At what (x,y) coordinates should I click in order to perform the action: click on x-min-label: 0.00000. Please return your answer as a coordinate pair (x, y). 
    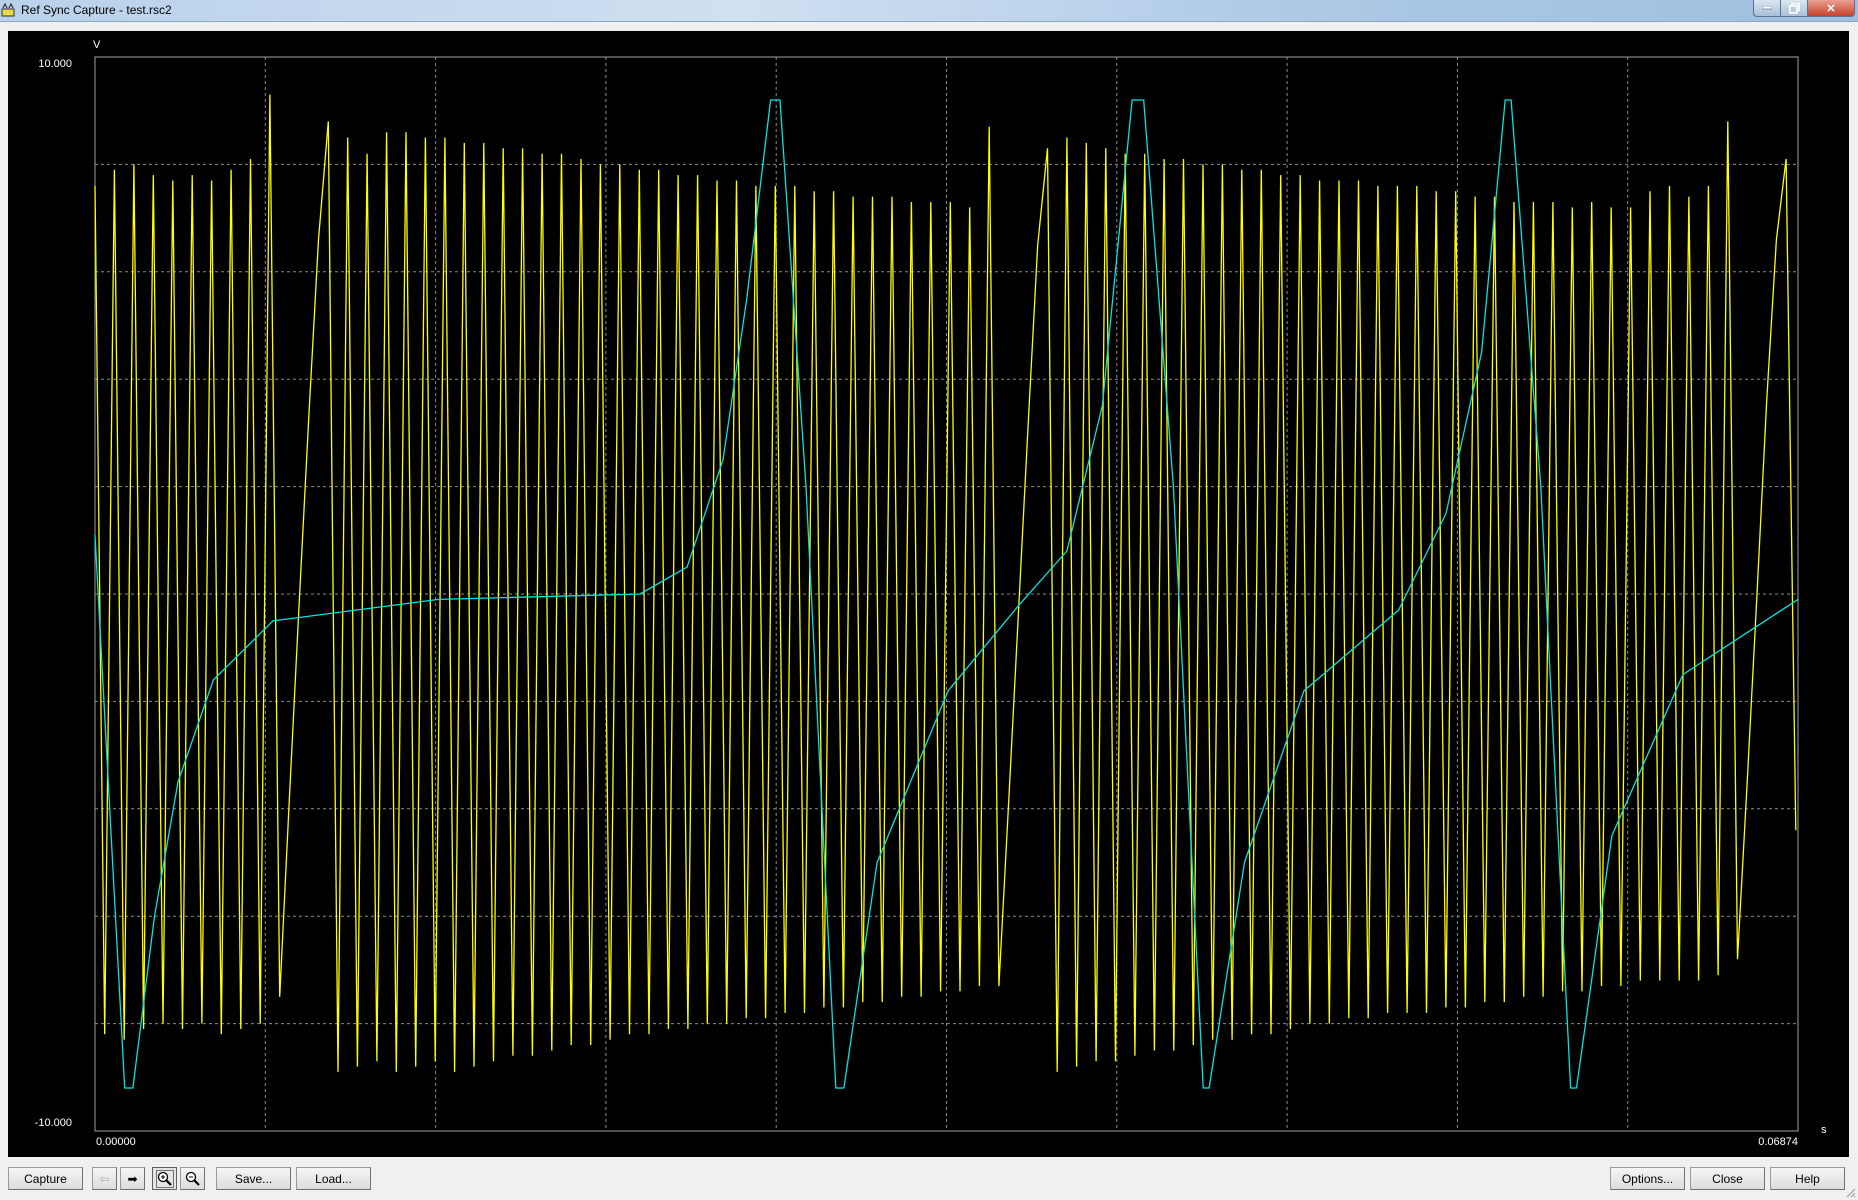
    Looking at the image, I should click on (116, 1142).